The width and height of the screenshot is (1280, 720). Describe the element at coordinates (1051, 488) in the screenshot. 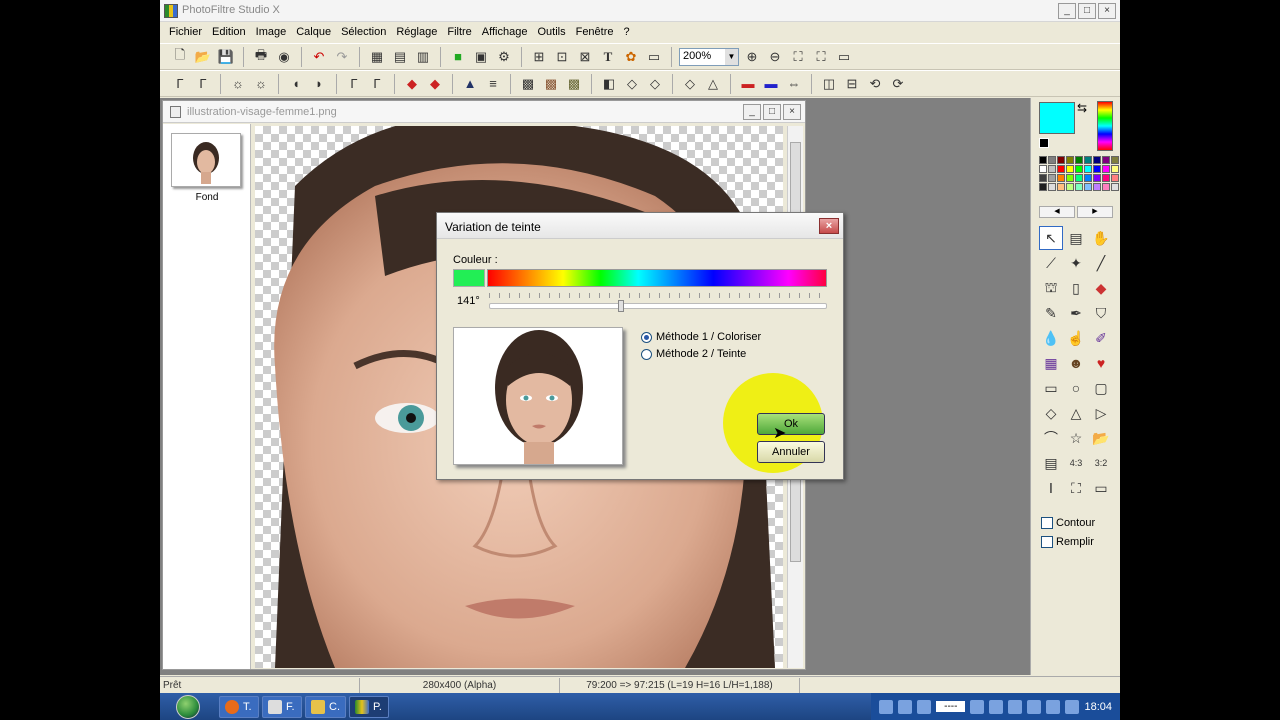

I see `text-cursor-icon: Ⅰ` at that location.